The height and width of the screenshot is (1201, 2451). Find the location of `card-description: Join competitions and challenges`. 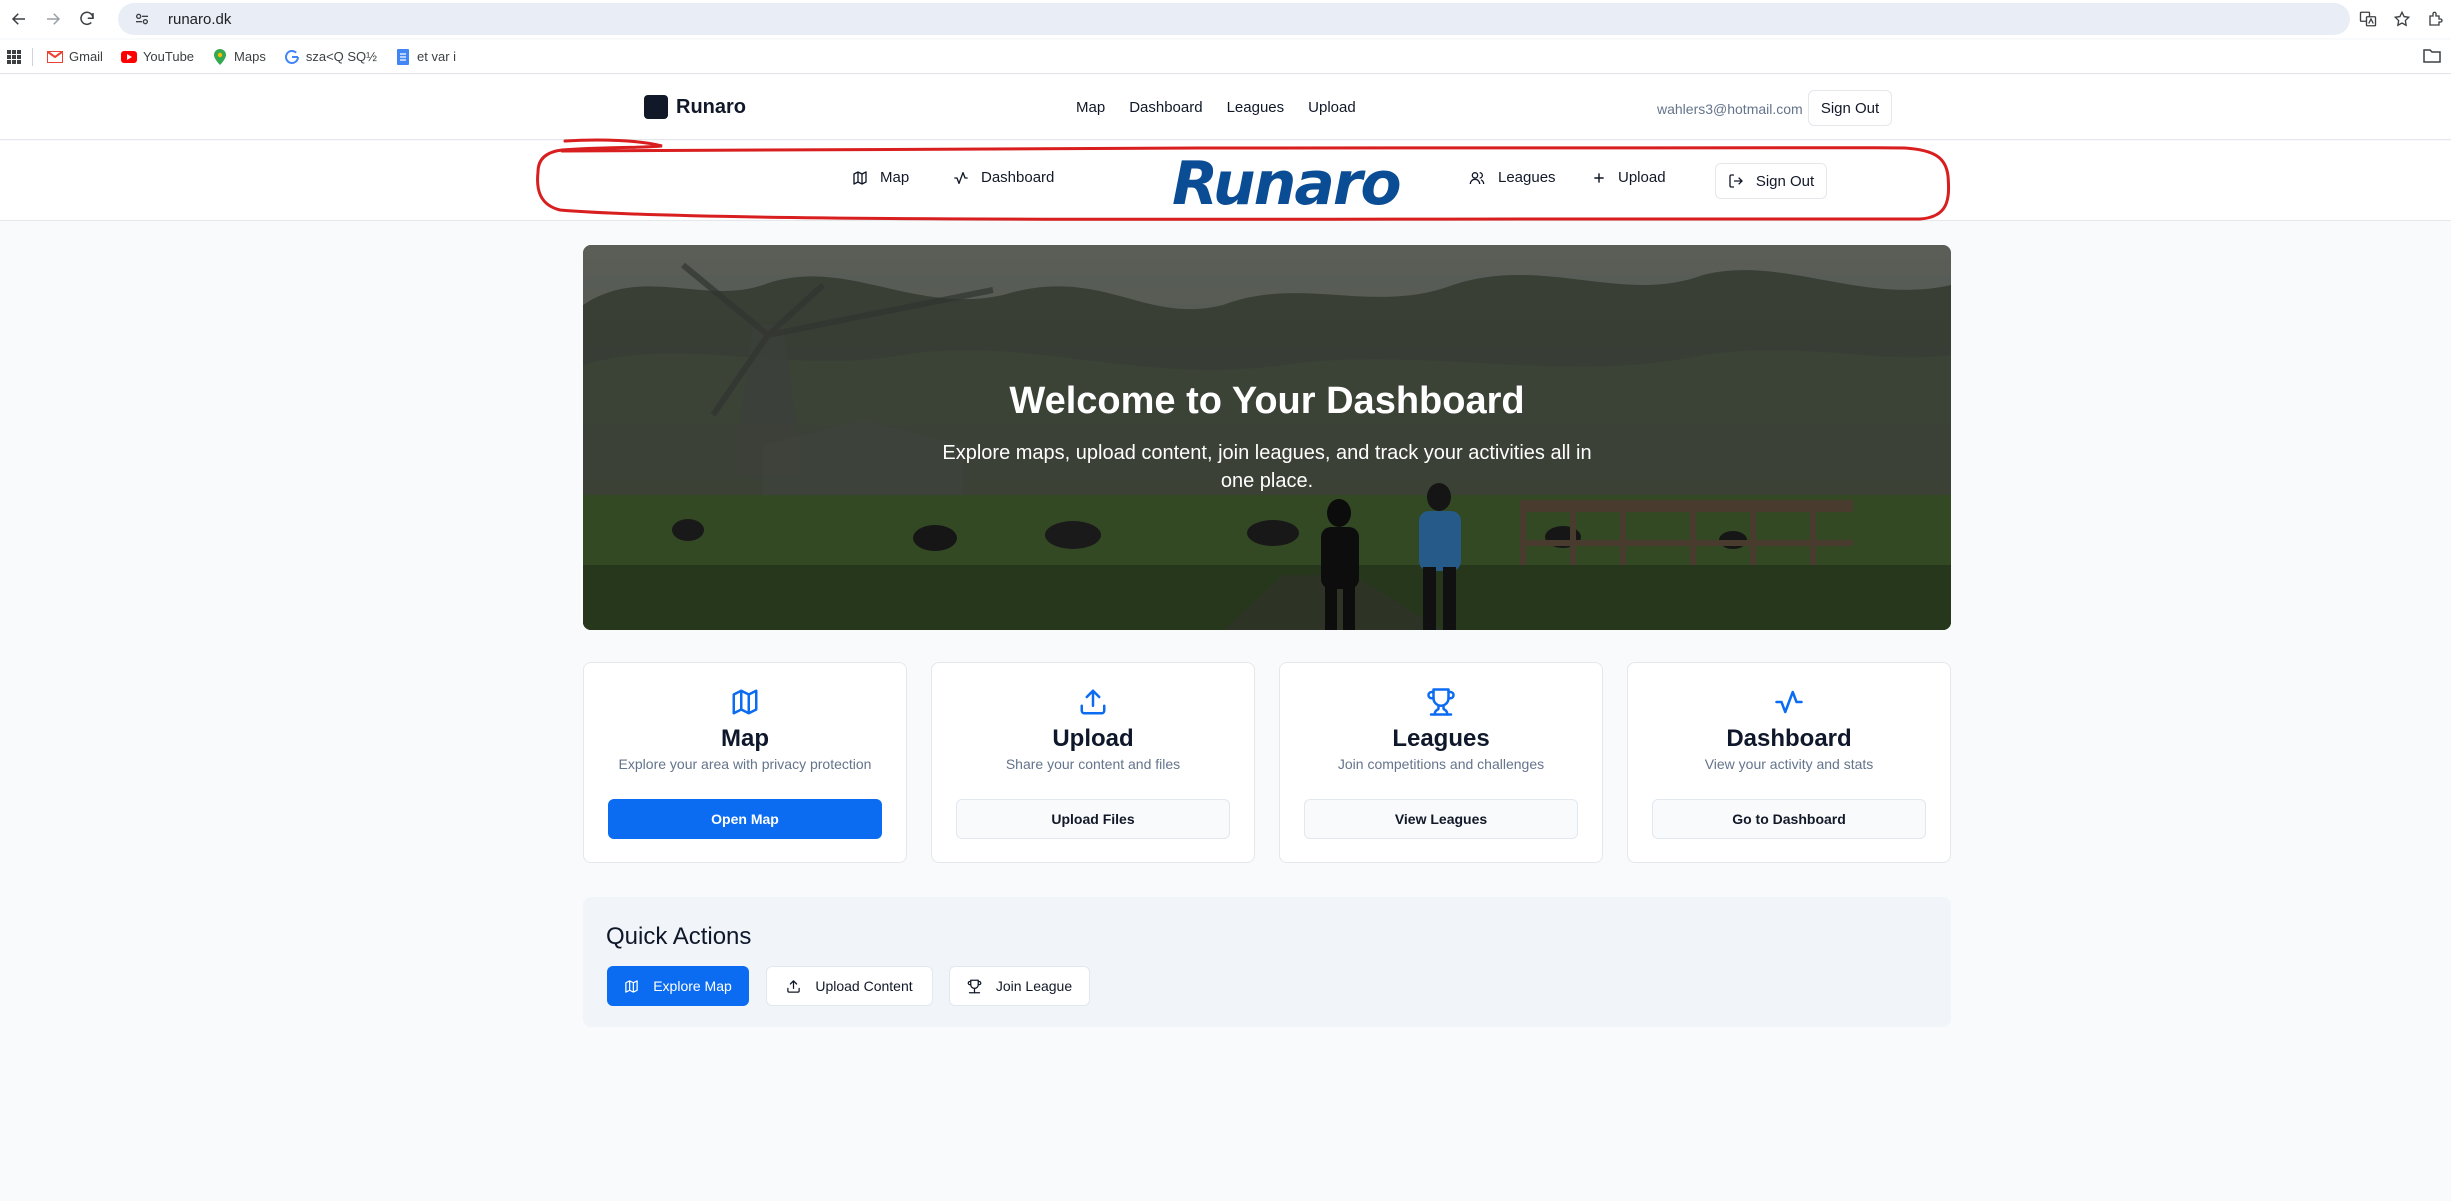

card-description: Join competitions and challenges is located at coordinates (1441, 764).